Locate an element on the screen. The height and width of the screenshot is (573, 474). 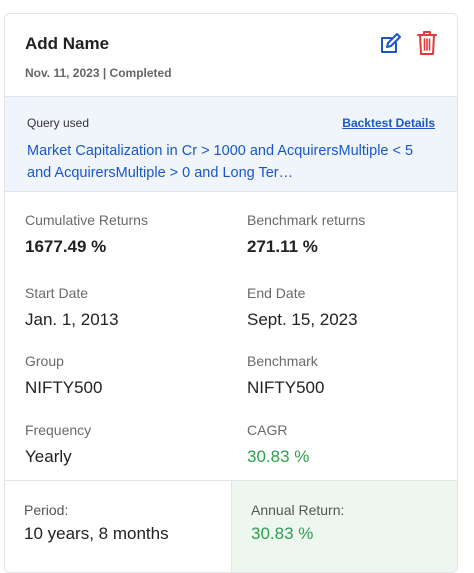
start-date-label: Start Date is located at coordinates (57, 293).